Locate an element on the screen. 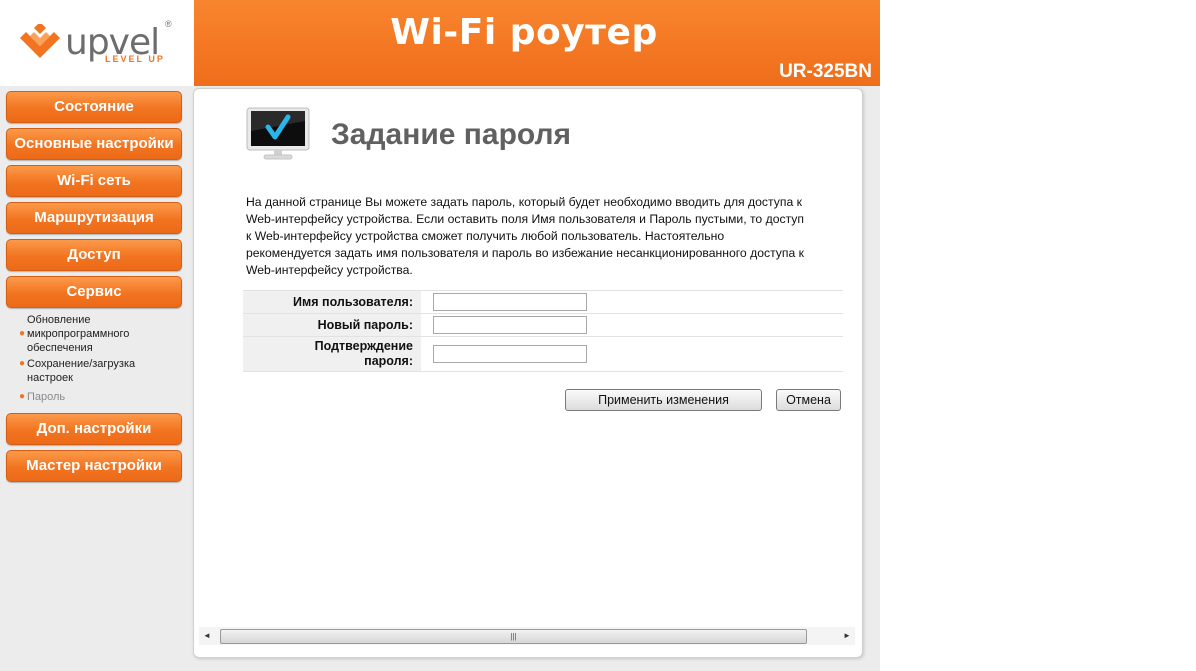  form-row-new-password: Новый пароль: is located at coordinates (543, 324).